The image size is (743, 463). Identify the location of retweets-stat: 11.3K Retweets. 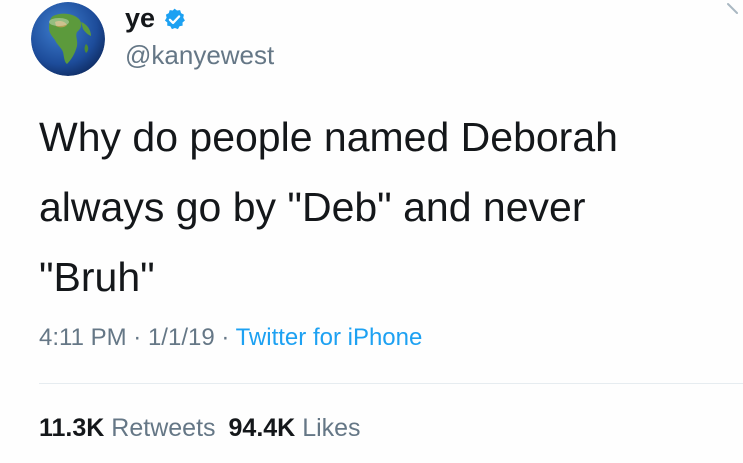
(127, 428).